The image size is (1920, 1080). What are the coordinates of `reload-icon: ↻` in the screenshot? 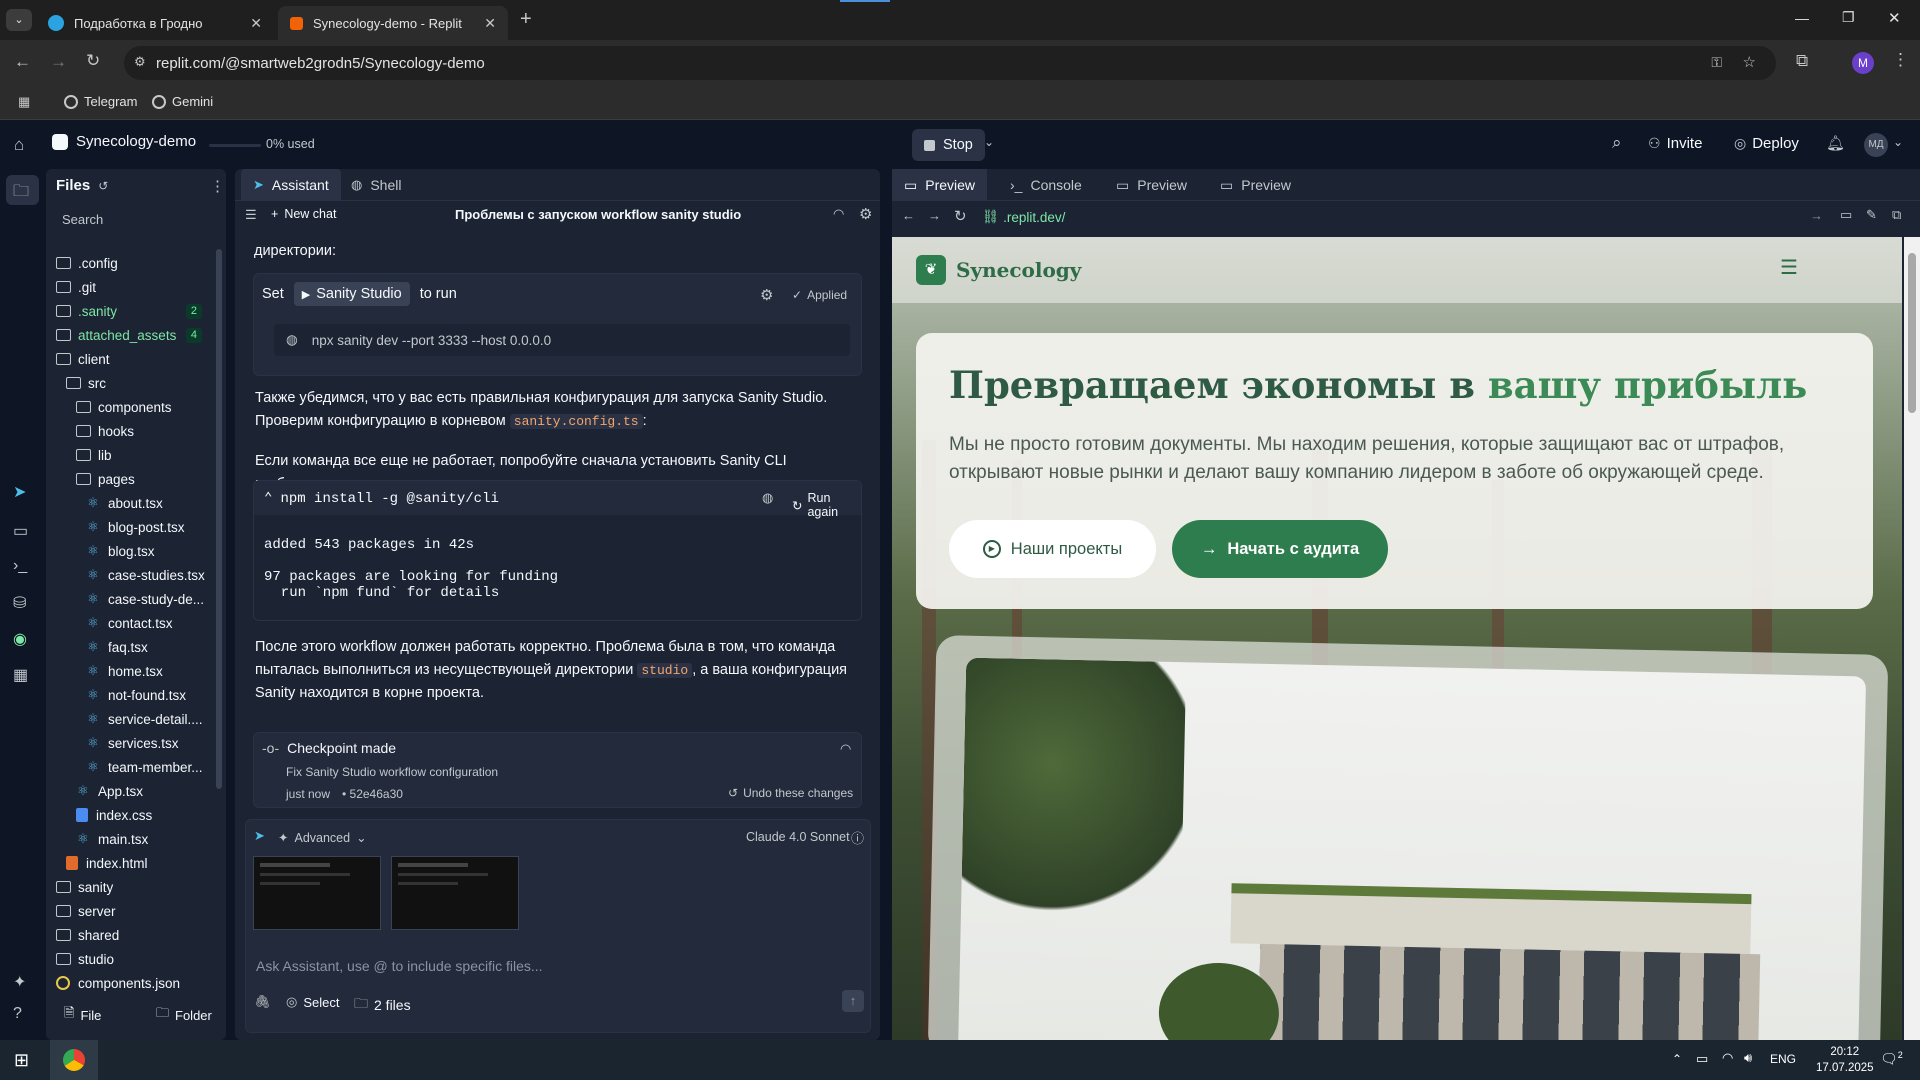 It's located at (93, 61).